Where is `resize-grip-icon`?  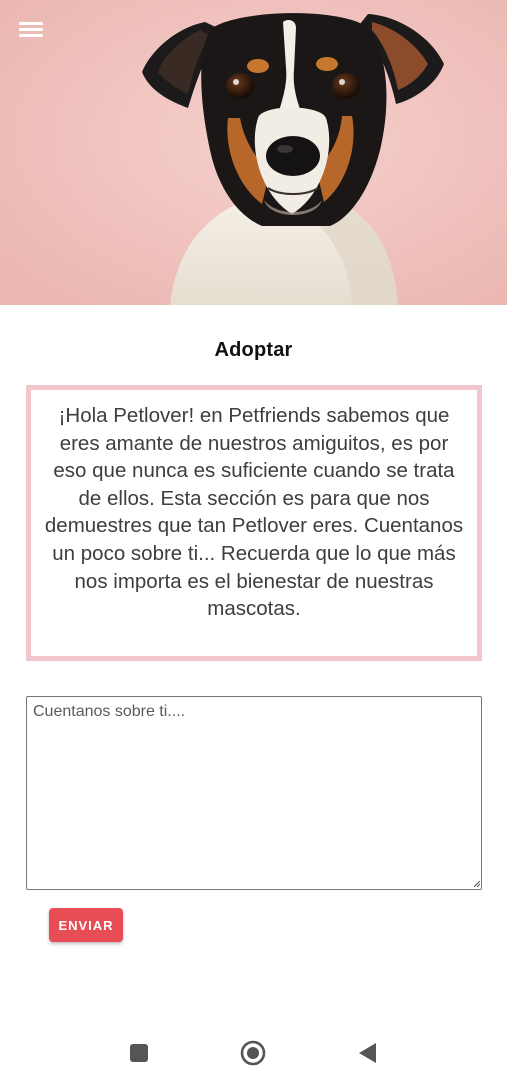
resize-grip-icon is located at coordinates (477, 884).